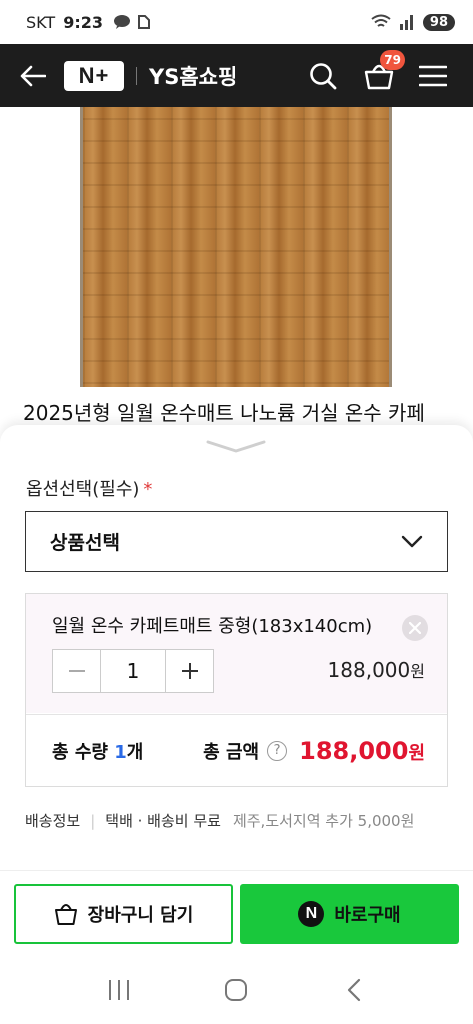 The height and width of the screenshot is (1024, 473). What do you see at coordinates (140, 915) in the screenshot?
I see `add-to-cart-label: 장바구니 담기` at bounding box center [140, 915].